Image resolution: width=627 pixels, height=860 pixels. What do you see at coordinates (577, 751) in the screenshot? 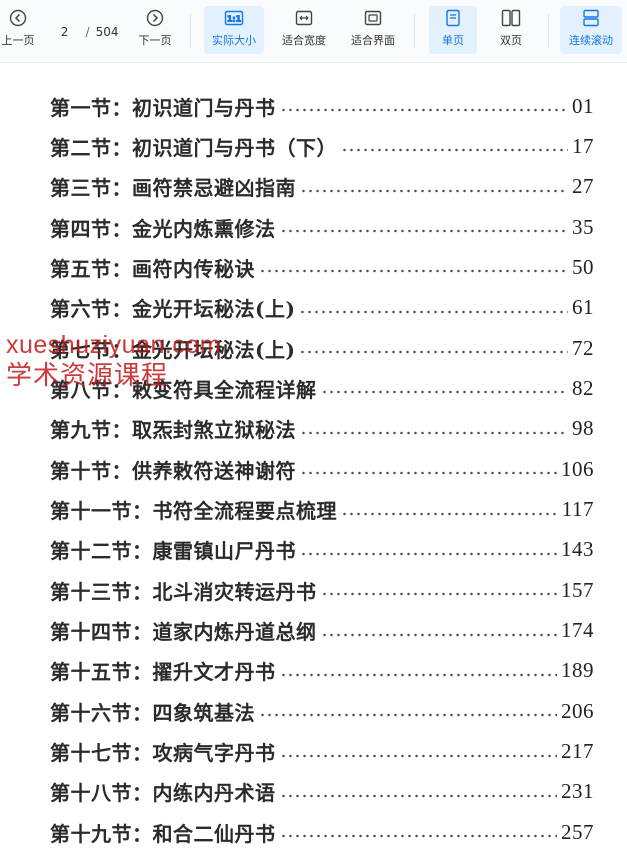
I see `toc-entry-page: 217` at bounding box center [577, 751].